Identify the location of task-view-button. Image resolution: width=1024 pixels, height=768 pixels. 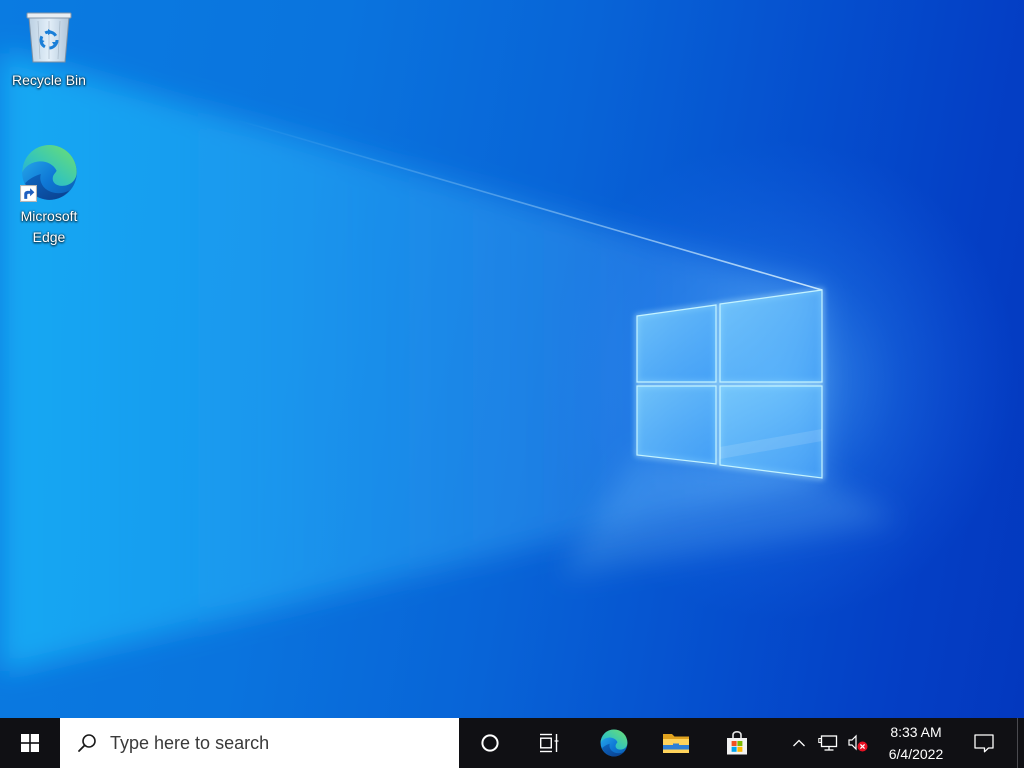
(549, 743).